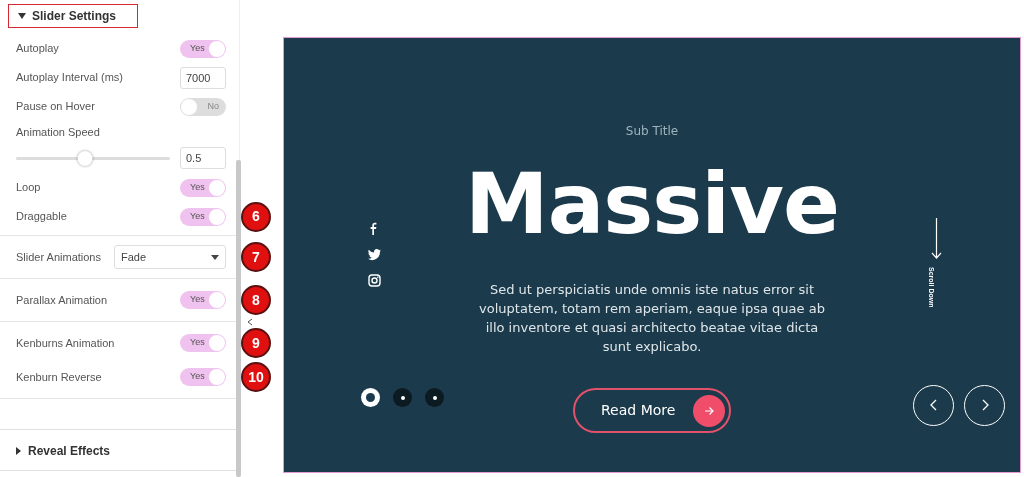 This screenshot has width=1024, height=477. What do you see at coordinates (62, 300) in the screenshot?
I see `field-label: Parallax Animation` at bounding box center [62, 300].